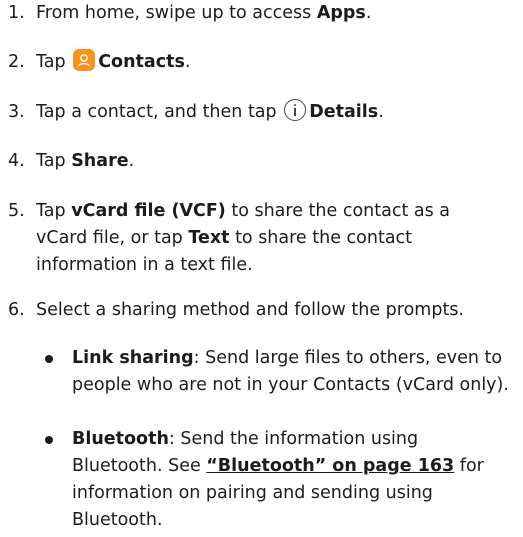 The image size is (523, 537). What do you see at coordinates (141, 62) in the screenshot?
I see `contacts-label: Contacts` at bounding box center [141, 62].